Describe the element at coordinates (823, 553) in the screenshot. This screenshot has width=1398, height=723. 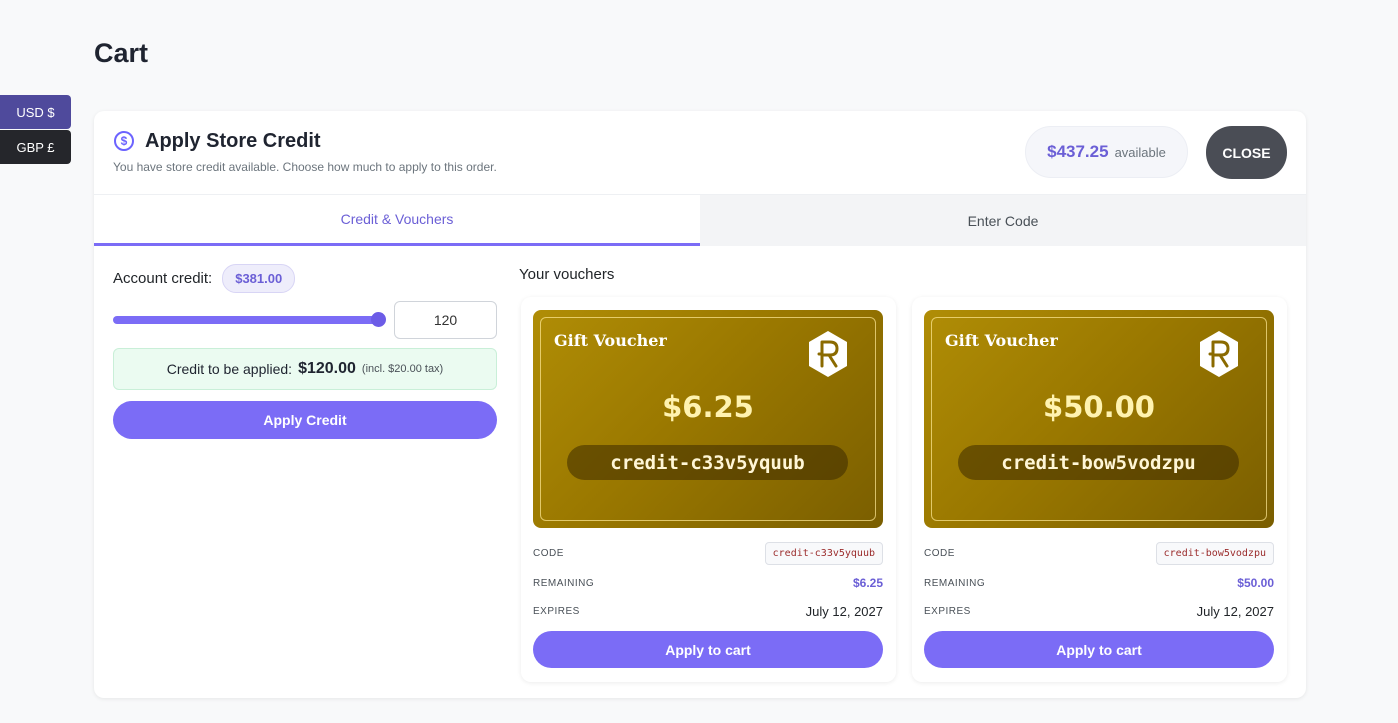
I see `voucher-code: credit-c33v5yquub` at that location.